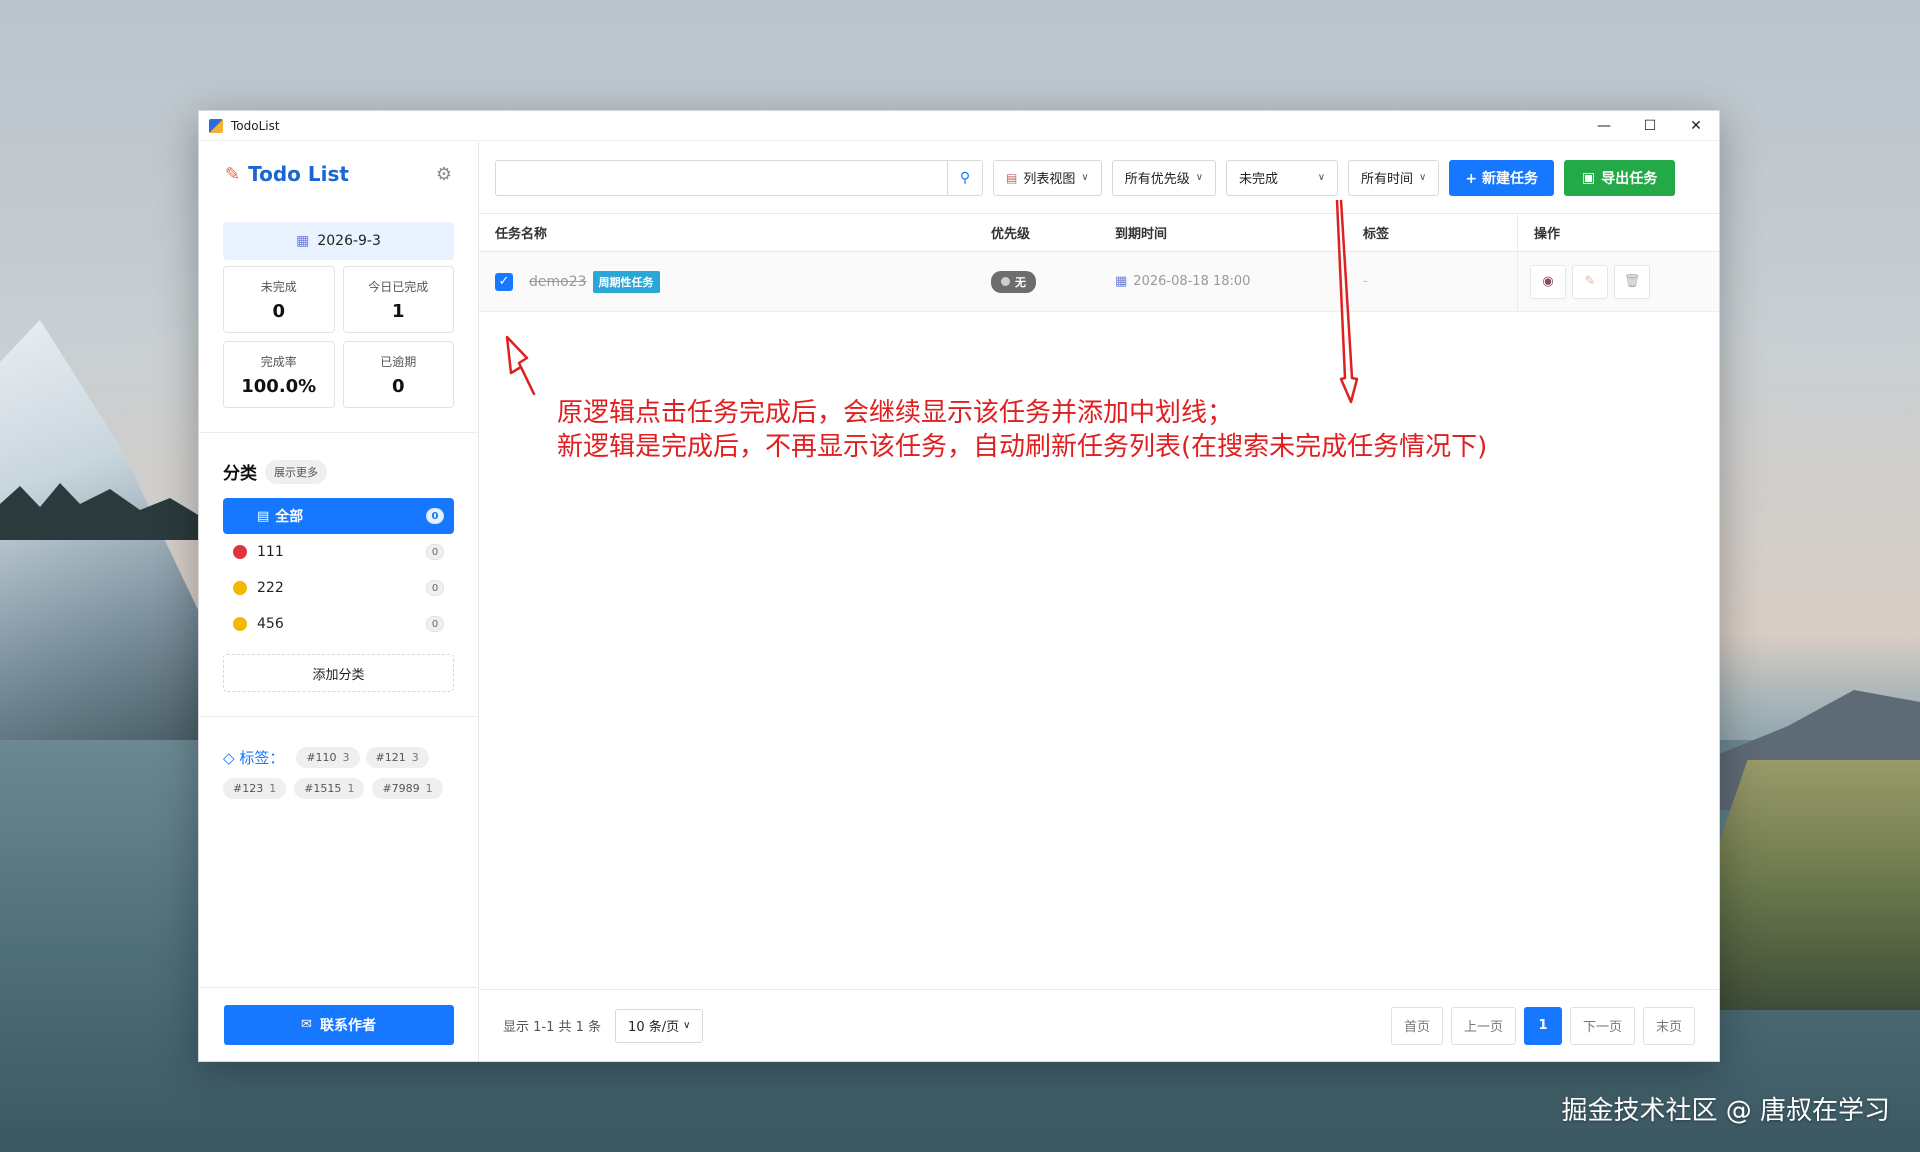 This screenshot has width=1920, height=1152. I want to click on export-task-button: ▣ 导出任务, so click(1619, 177).